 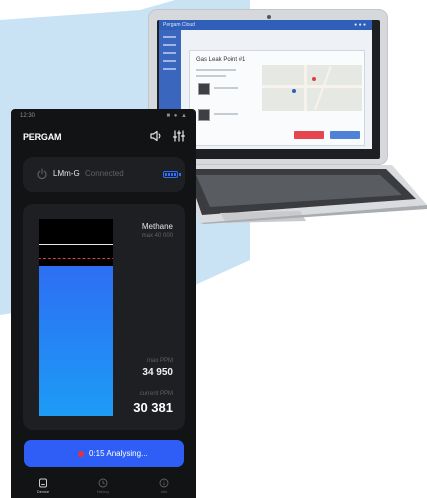 I want to click on status-bar: 12:30 ■ ● ▲, so click(x=103, y=116).